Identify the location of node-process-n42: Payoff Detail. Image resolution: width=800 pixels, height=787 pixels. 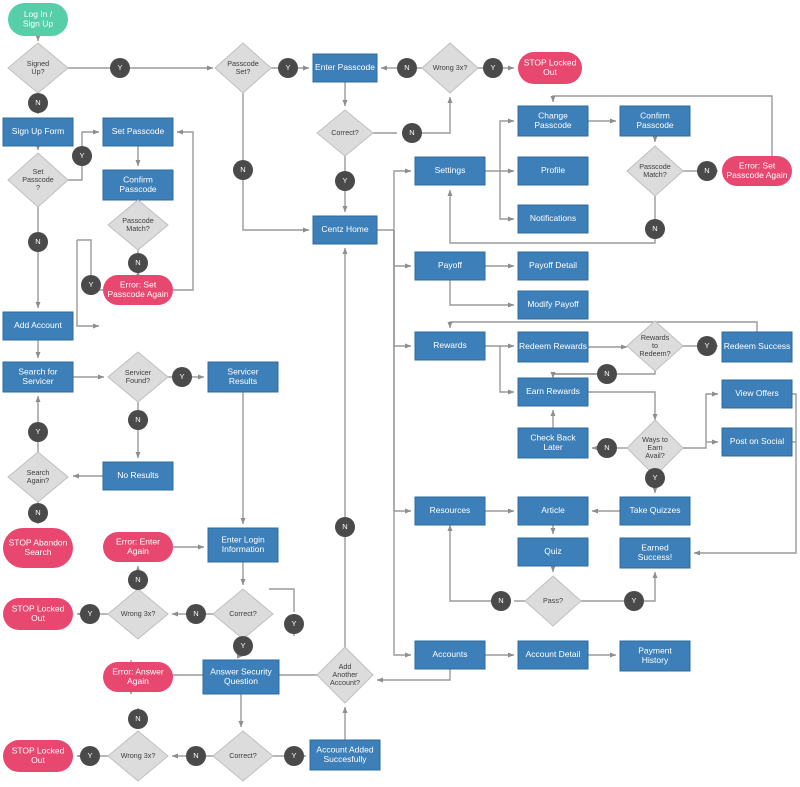
(553, 266).